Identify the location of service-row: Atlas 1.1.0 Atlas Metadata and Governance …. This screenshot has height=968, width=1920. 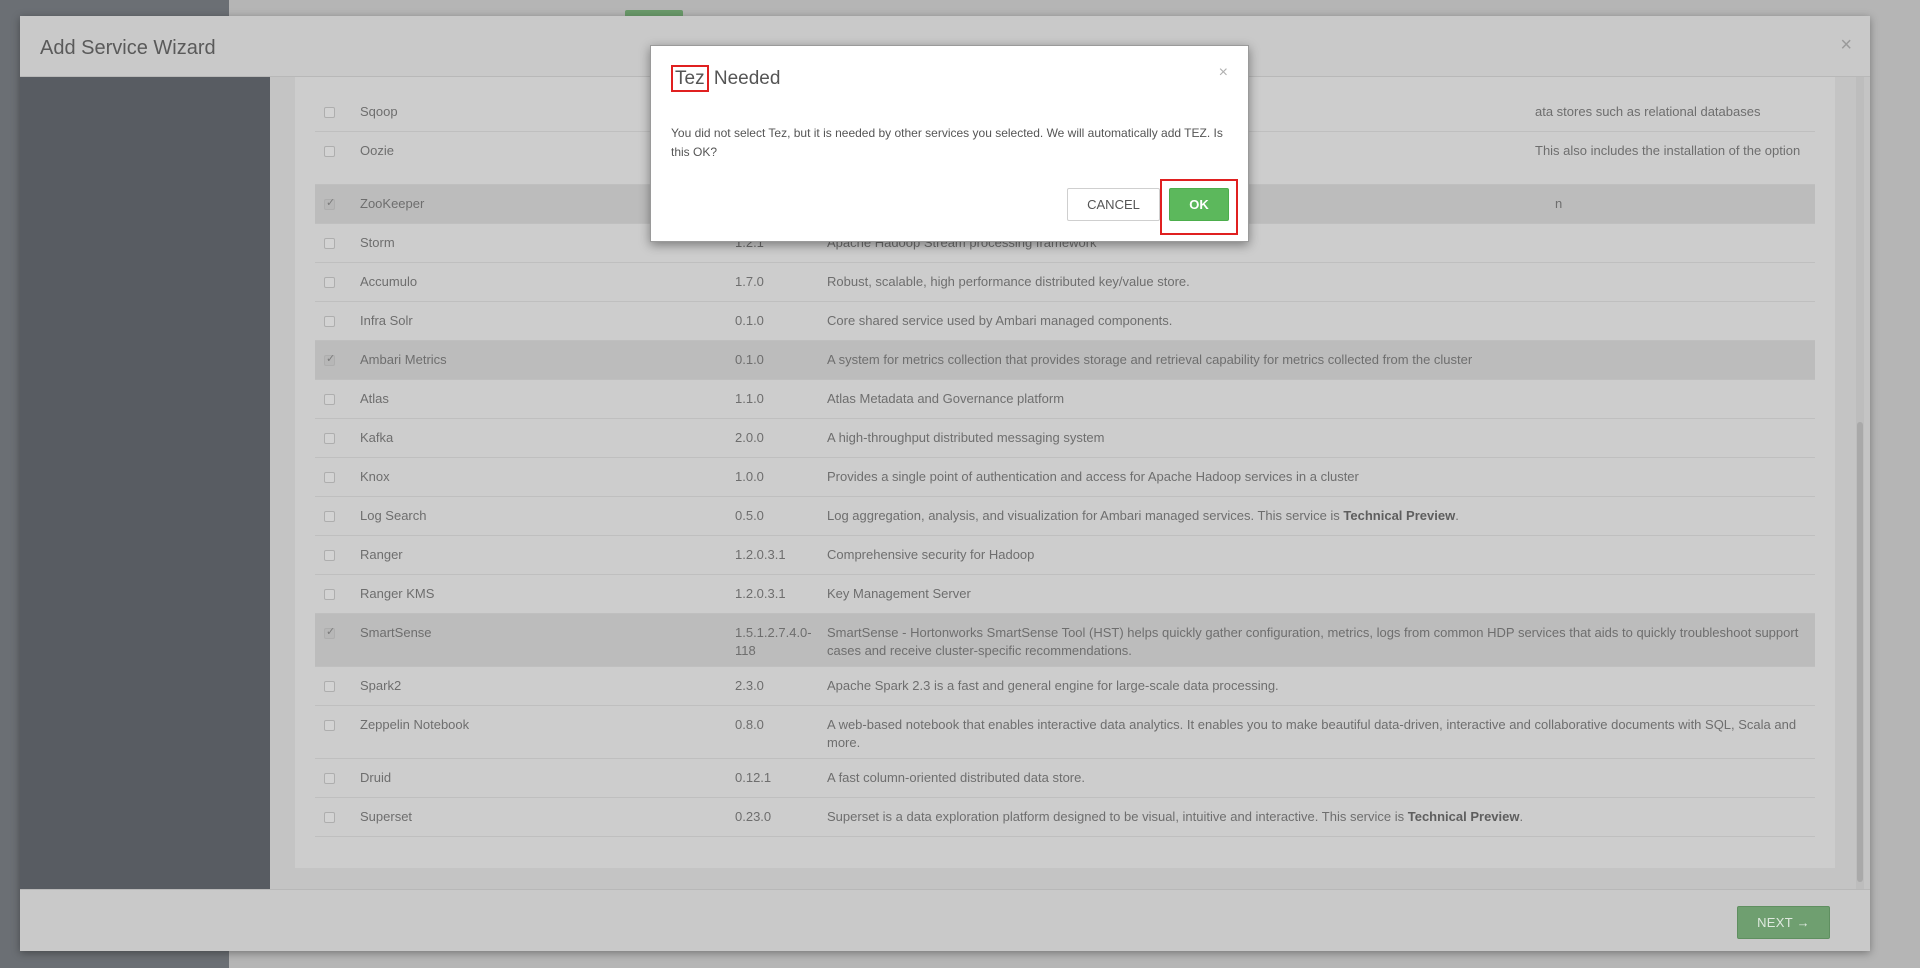
(1065, 399).